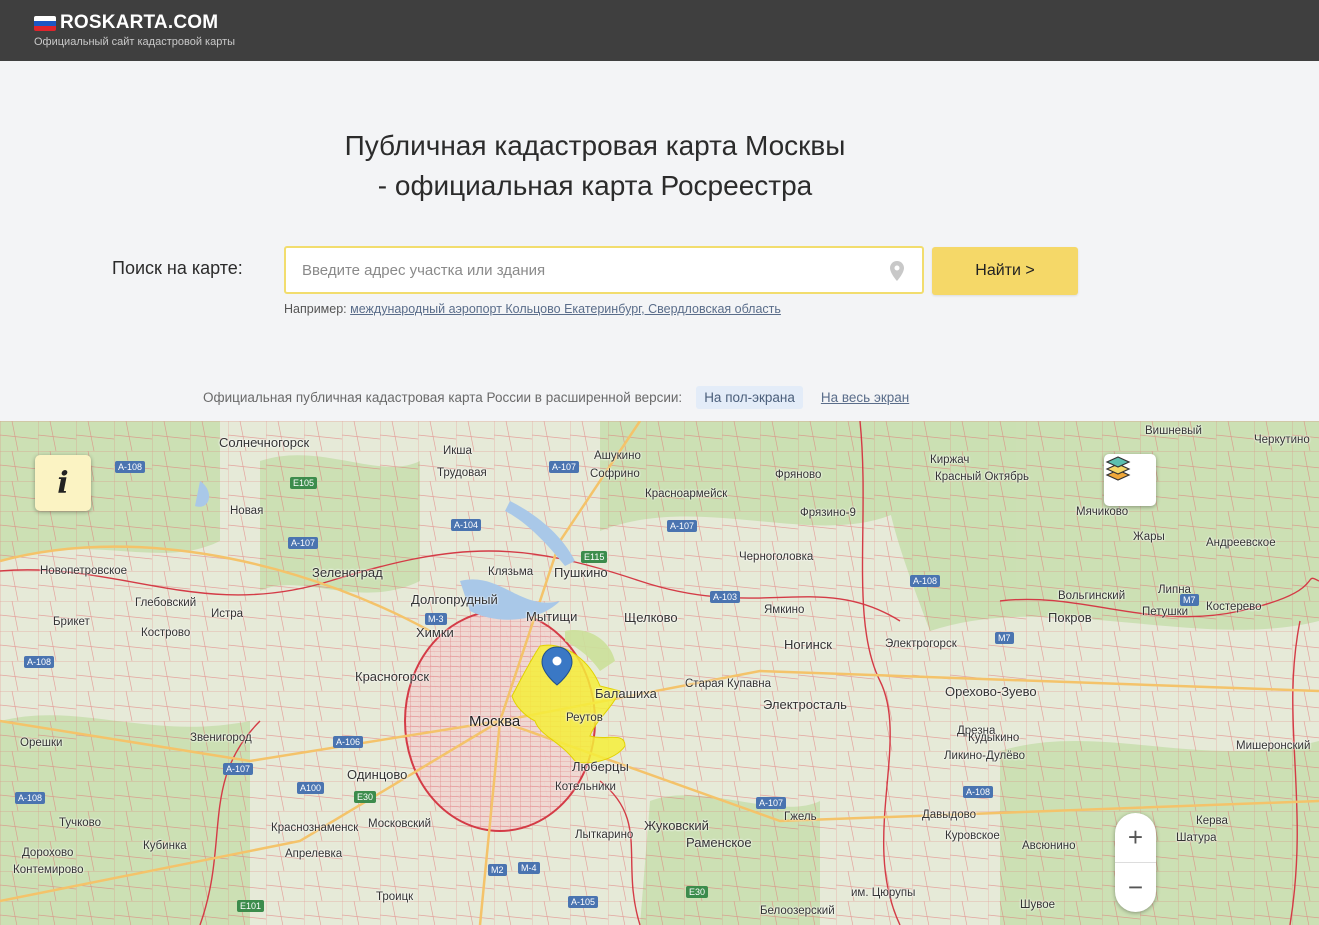 The height and width of the screenshot is (925, 1319). Describe the element at coordinates (1049, 846) in the screenshot. I see `map-label: Авсюнино` at that location.